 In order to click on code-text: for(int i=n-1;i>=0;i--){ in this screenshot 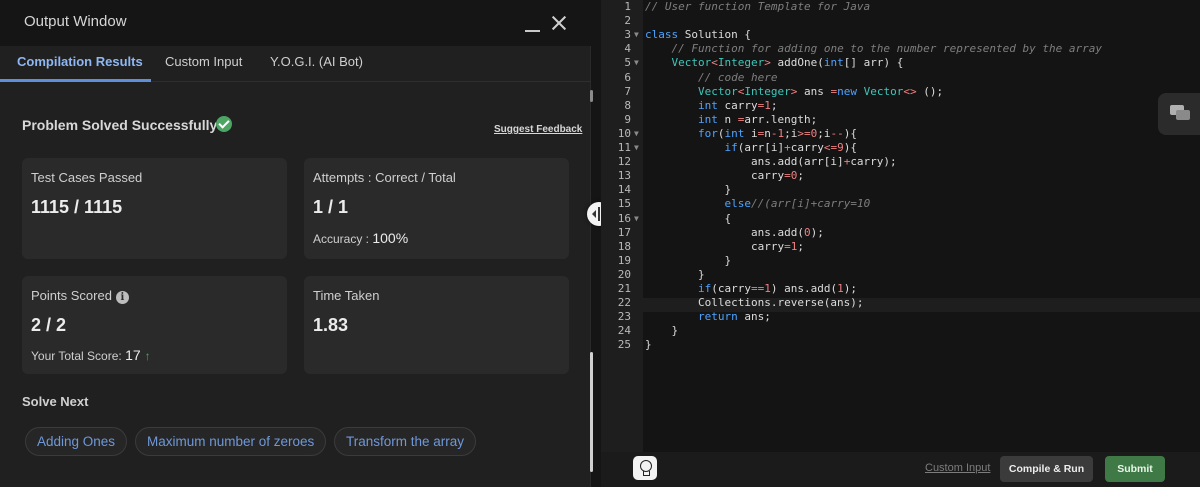, I will do `click(777, 133)`.